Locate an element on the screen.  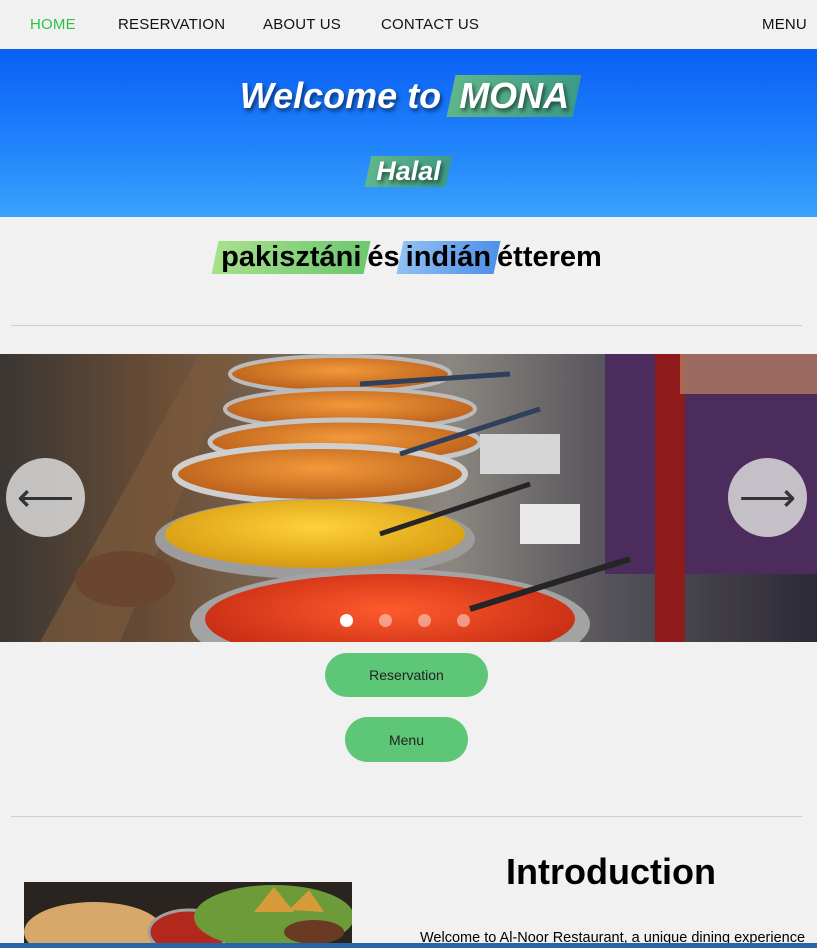
bottom-bar is located at coordinates (408, 945).